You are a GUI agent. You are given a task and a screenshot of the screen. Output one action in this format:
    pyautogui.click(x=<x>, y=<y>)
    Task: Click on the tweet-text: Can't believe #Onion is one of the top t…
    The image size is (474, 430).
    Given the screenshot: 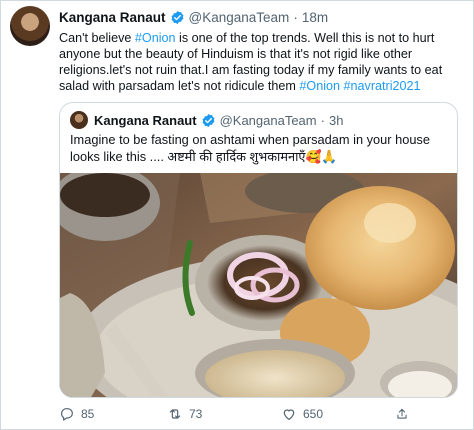 What is the action you would take?
    pyautogui.click(x=261, y=62)
    